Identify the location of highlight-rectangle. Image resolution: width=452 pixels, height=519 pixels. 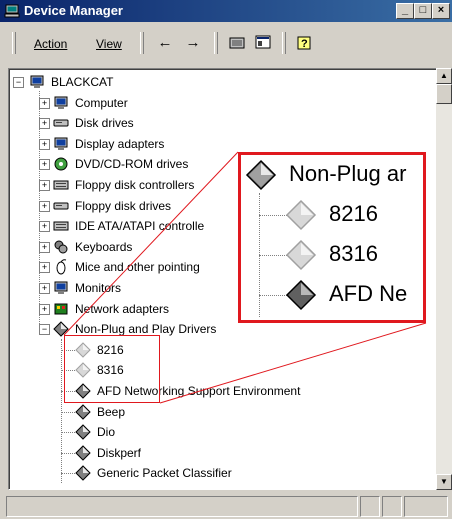
(112, 369).